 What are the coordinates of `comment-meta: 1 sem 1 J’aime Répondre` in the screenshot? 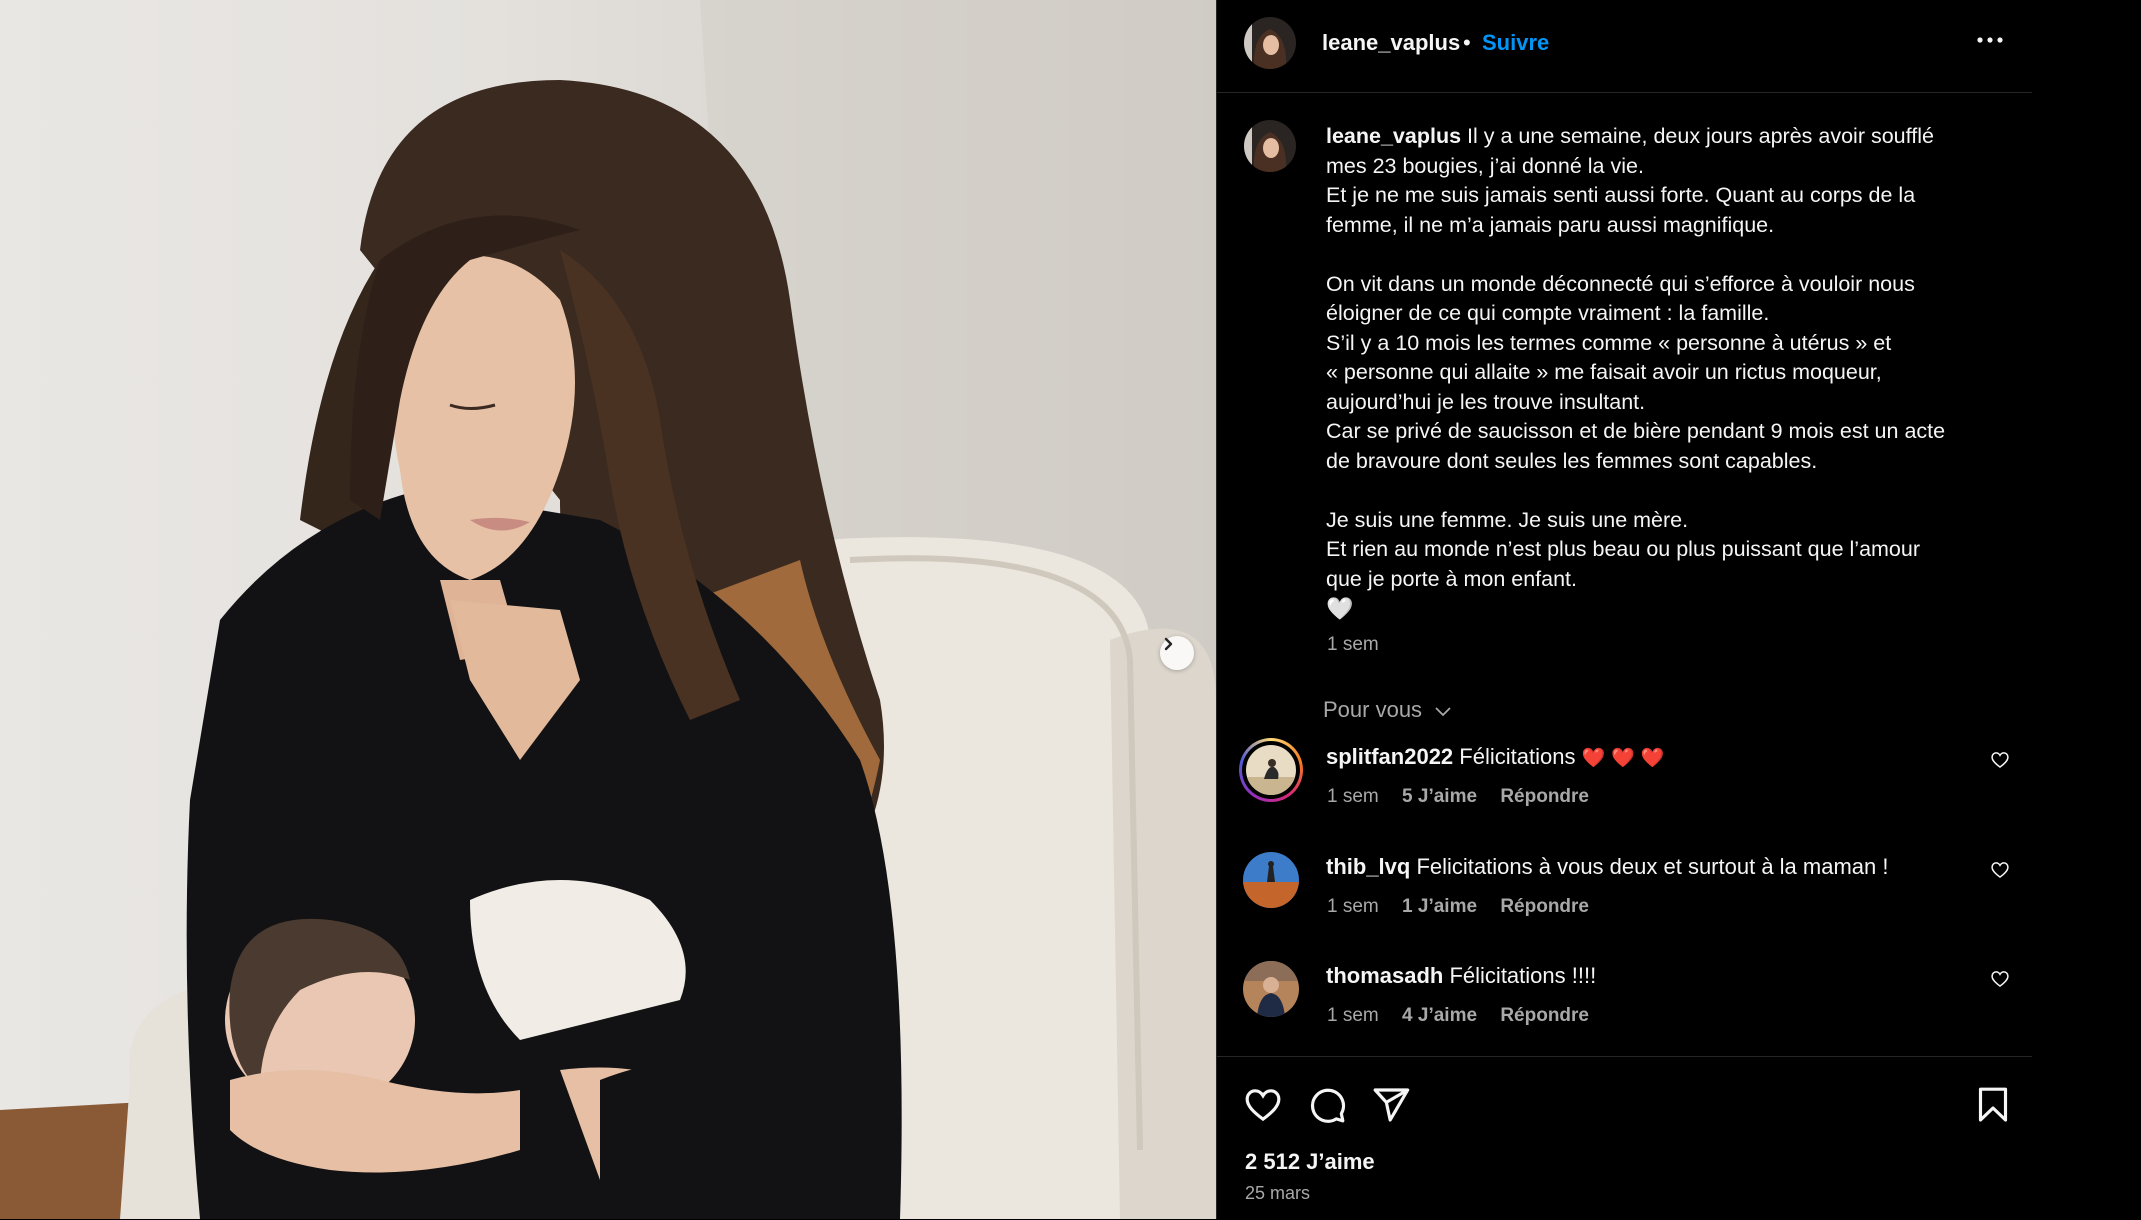 It's located at (1467, 907).